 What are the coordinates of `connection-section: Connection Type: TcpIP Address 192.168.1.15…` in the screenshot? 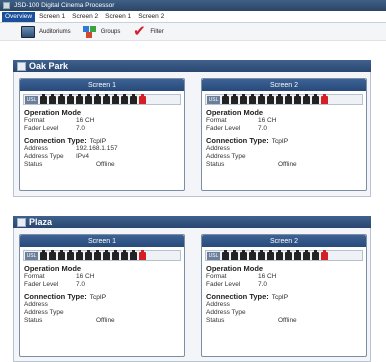 It's located at (102, 151).